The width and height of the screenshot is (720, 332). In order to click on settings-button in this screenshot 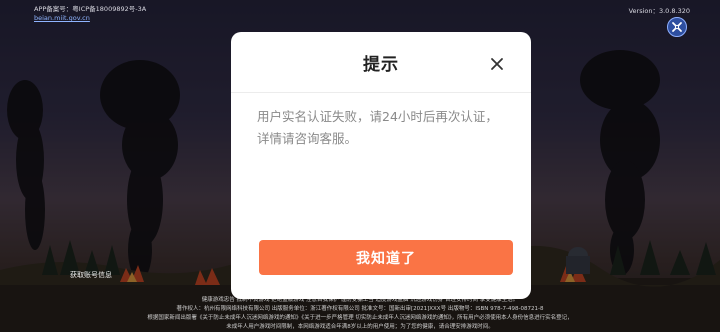, I will do `click(677, 27)`.